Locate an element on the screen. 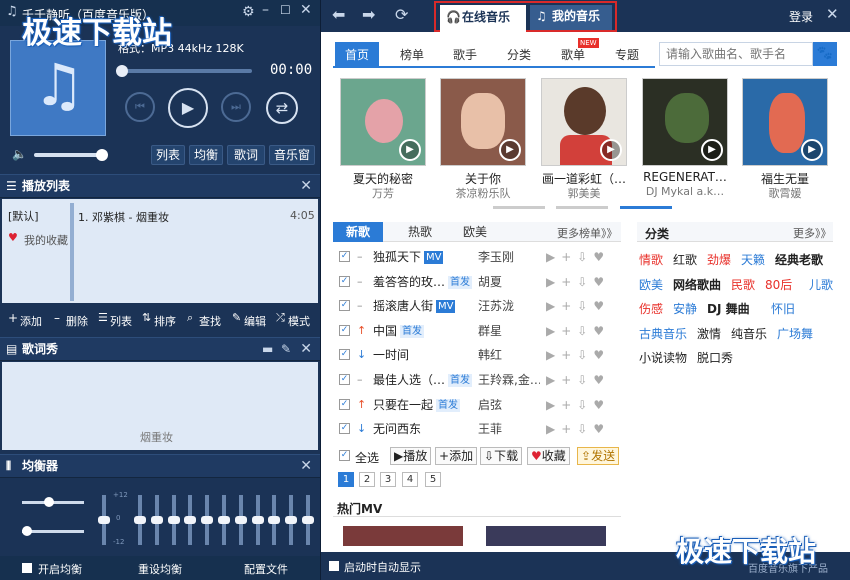 This screenshot has width=850, height=580. lyrics-button: 歌词 is located at coordinates (246, 155).